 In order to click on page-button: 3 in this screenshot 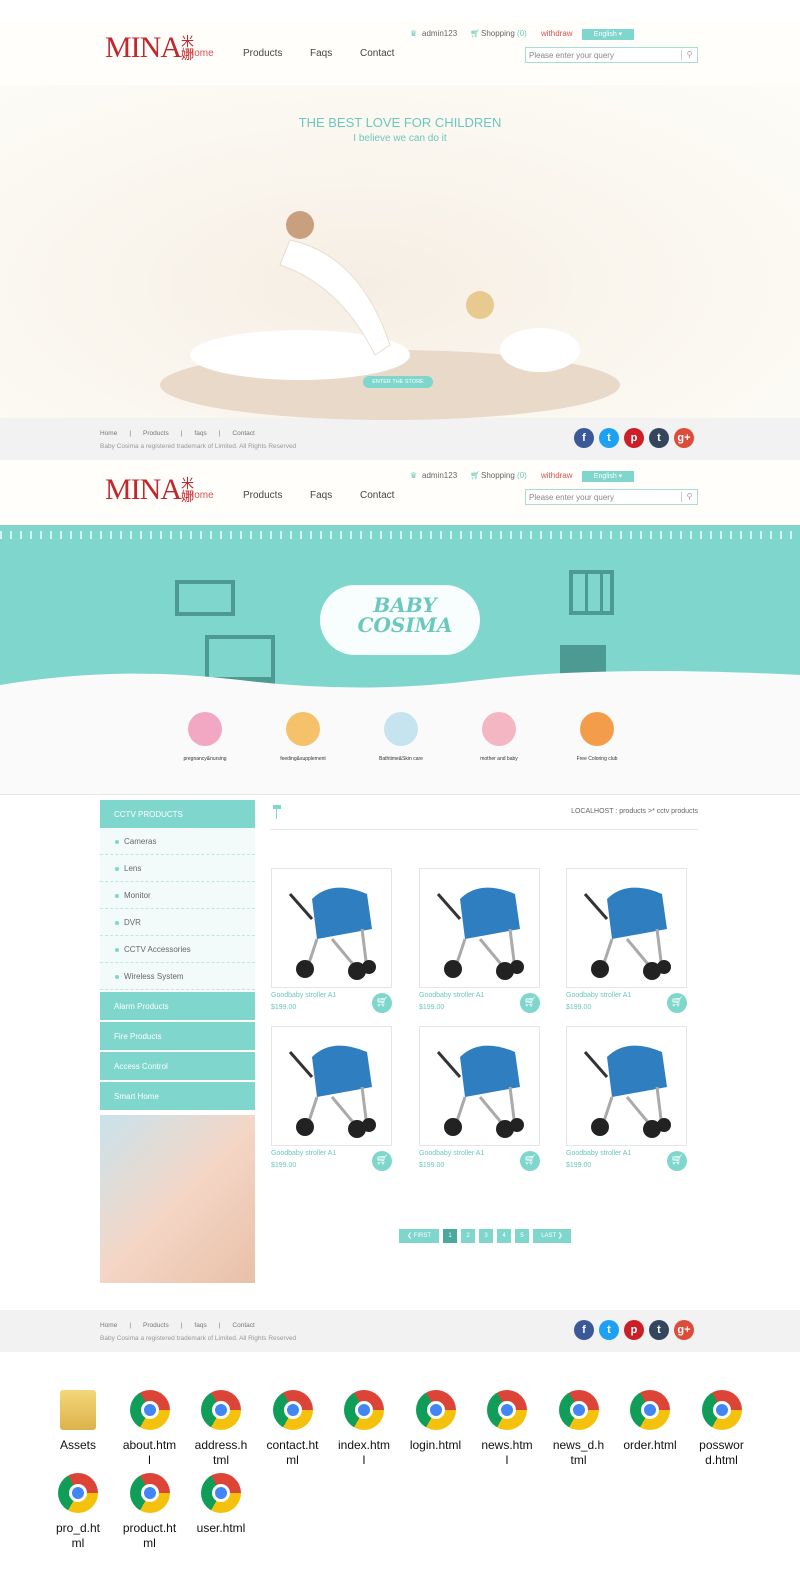, I will do `click(486, 1236)`.